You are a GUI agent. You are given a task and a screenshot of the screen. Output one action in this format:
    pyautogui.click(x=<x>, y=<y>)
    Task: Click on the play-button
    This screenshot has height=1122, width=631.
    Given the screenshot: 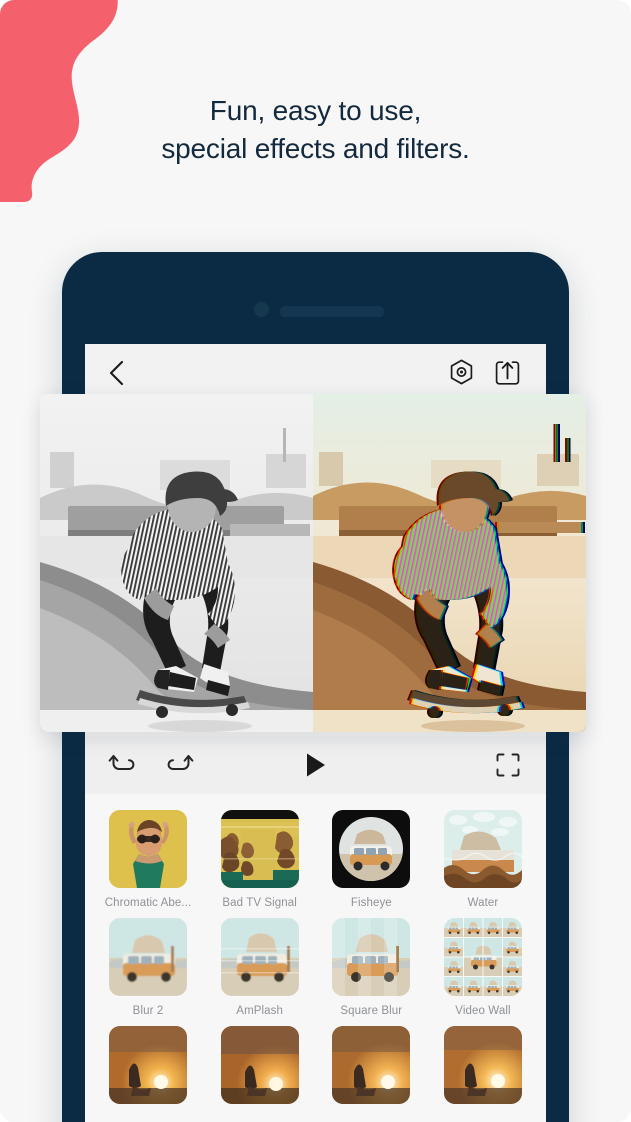 What is the action you would take?
    pyautogui.click(x=316, y=765)
    